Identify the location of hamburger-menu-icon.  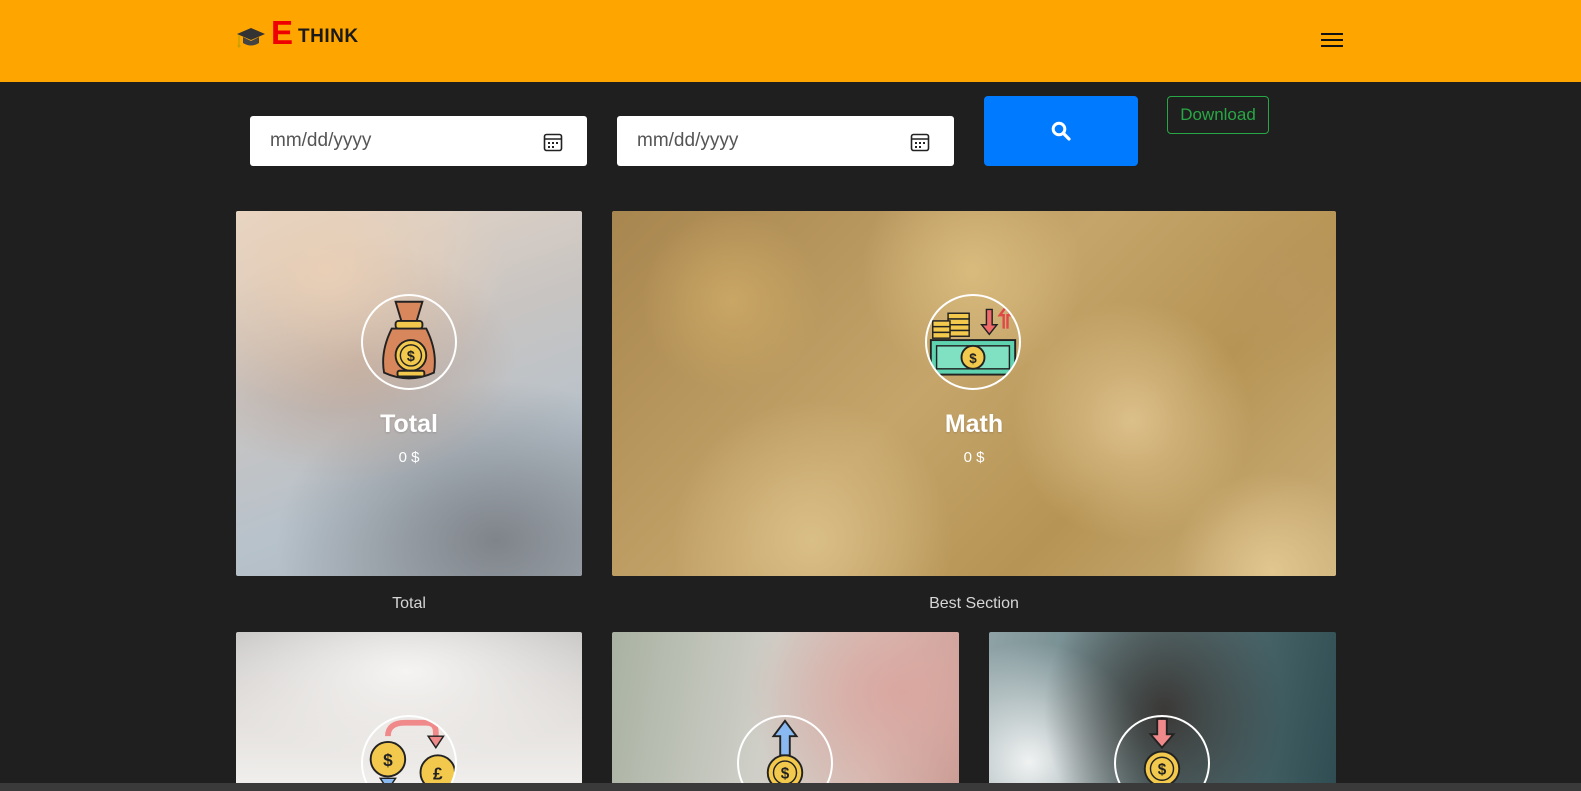
(1332, 40).